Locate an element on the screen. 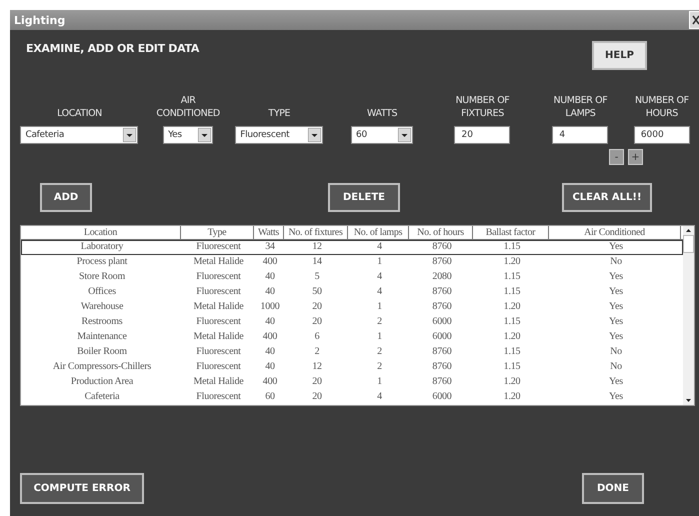  column-header: Location is located at coordinates (101, 232).